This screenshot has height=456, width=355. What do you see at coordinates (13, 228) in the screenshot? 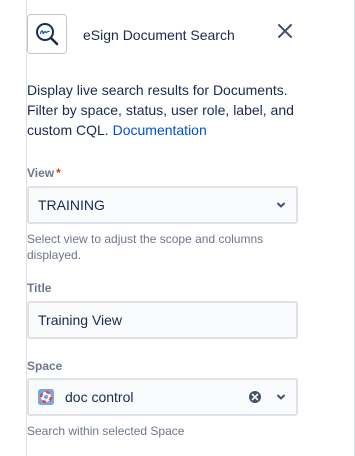
I see `left-gutter` at bounding box center [13, 228].